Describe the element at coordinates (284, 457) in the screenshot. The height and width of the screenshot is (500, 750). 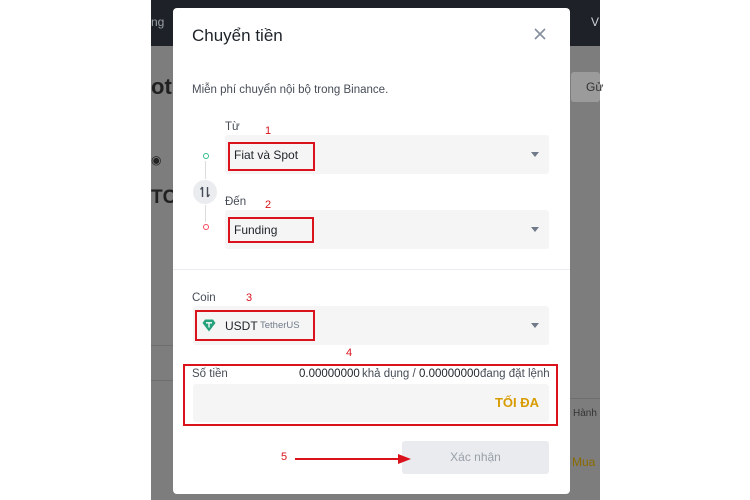
I see `annotation-number: 5` at that location.